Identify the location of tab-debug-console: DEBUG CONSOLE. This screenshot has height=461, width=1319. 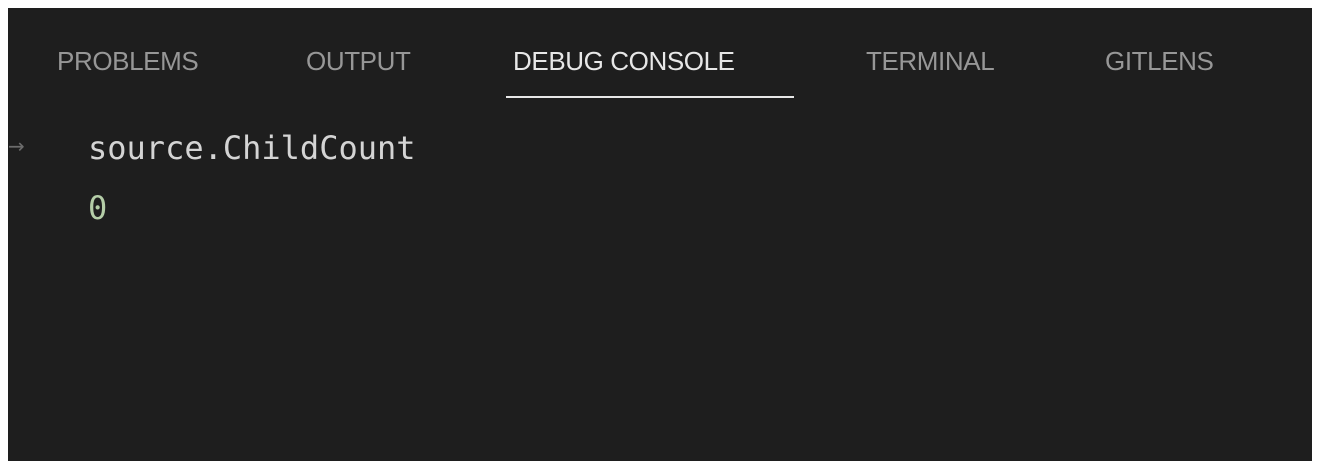
(624, 61).